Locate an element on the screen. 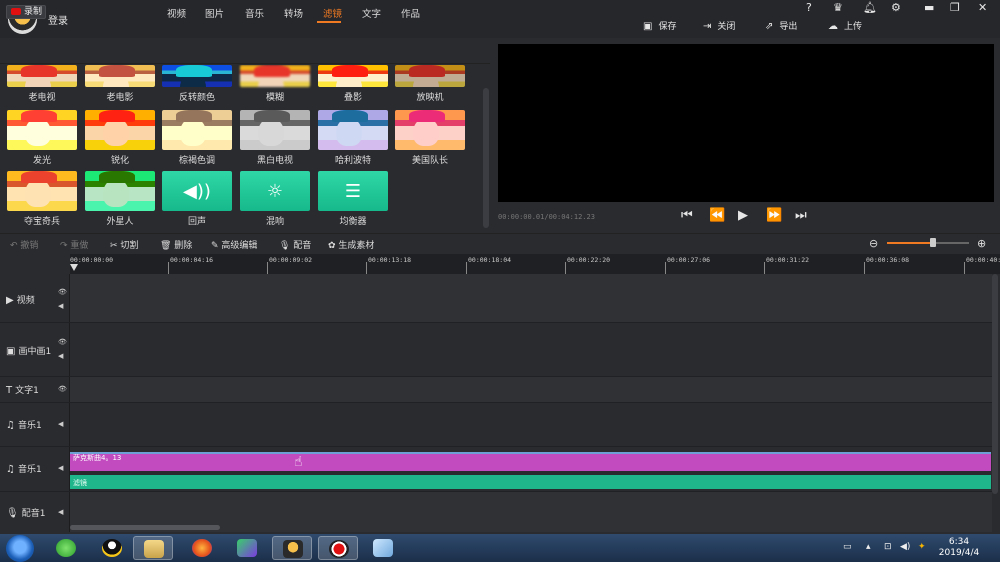  text-track-lane is located at coordinates (531, 389).